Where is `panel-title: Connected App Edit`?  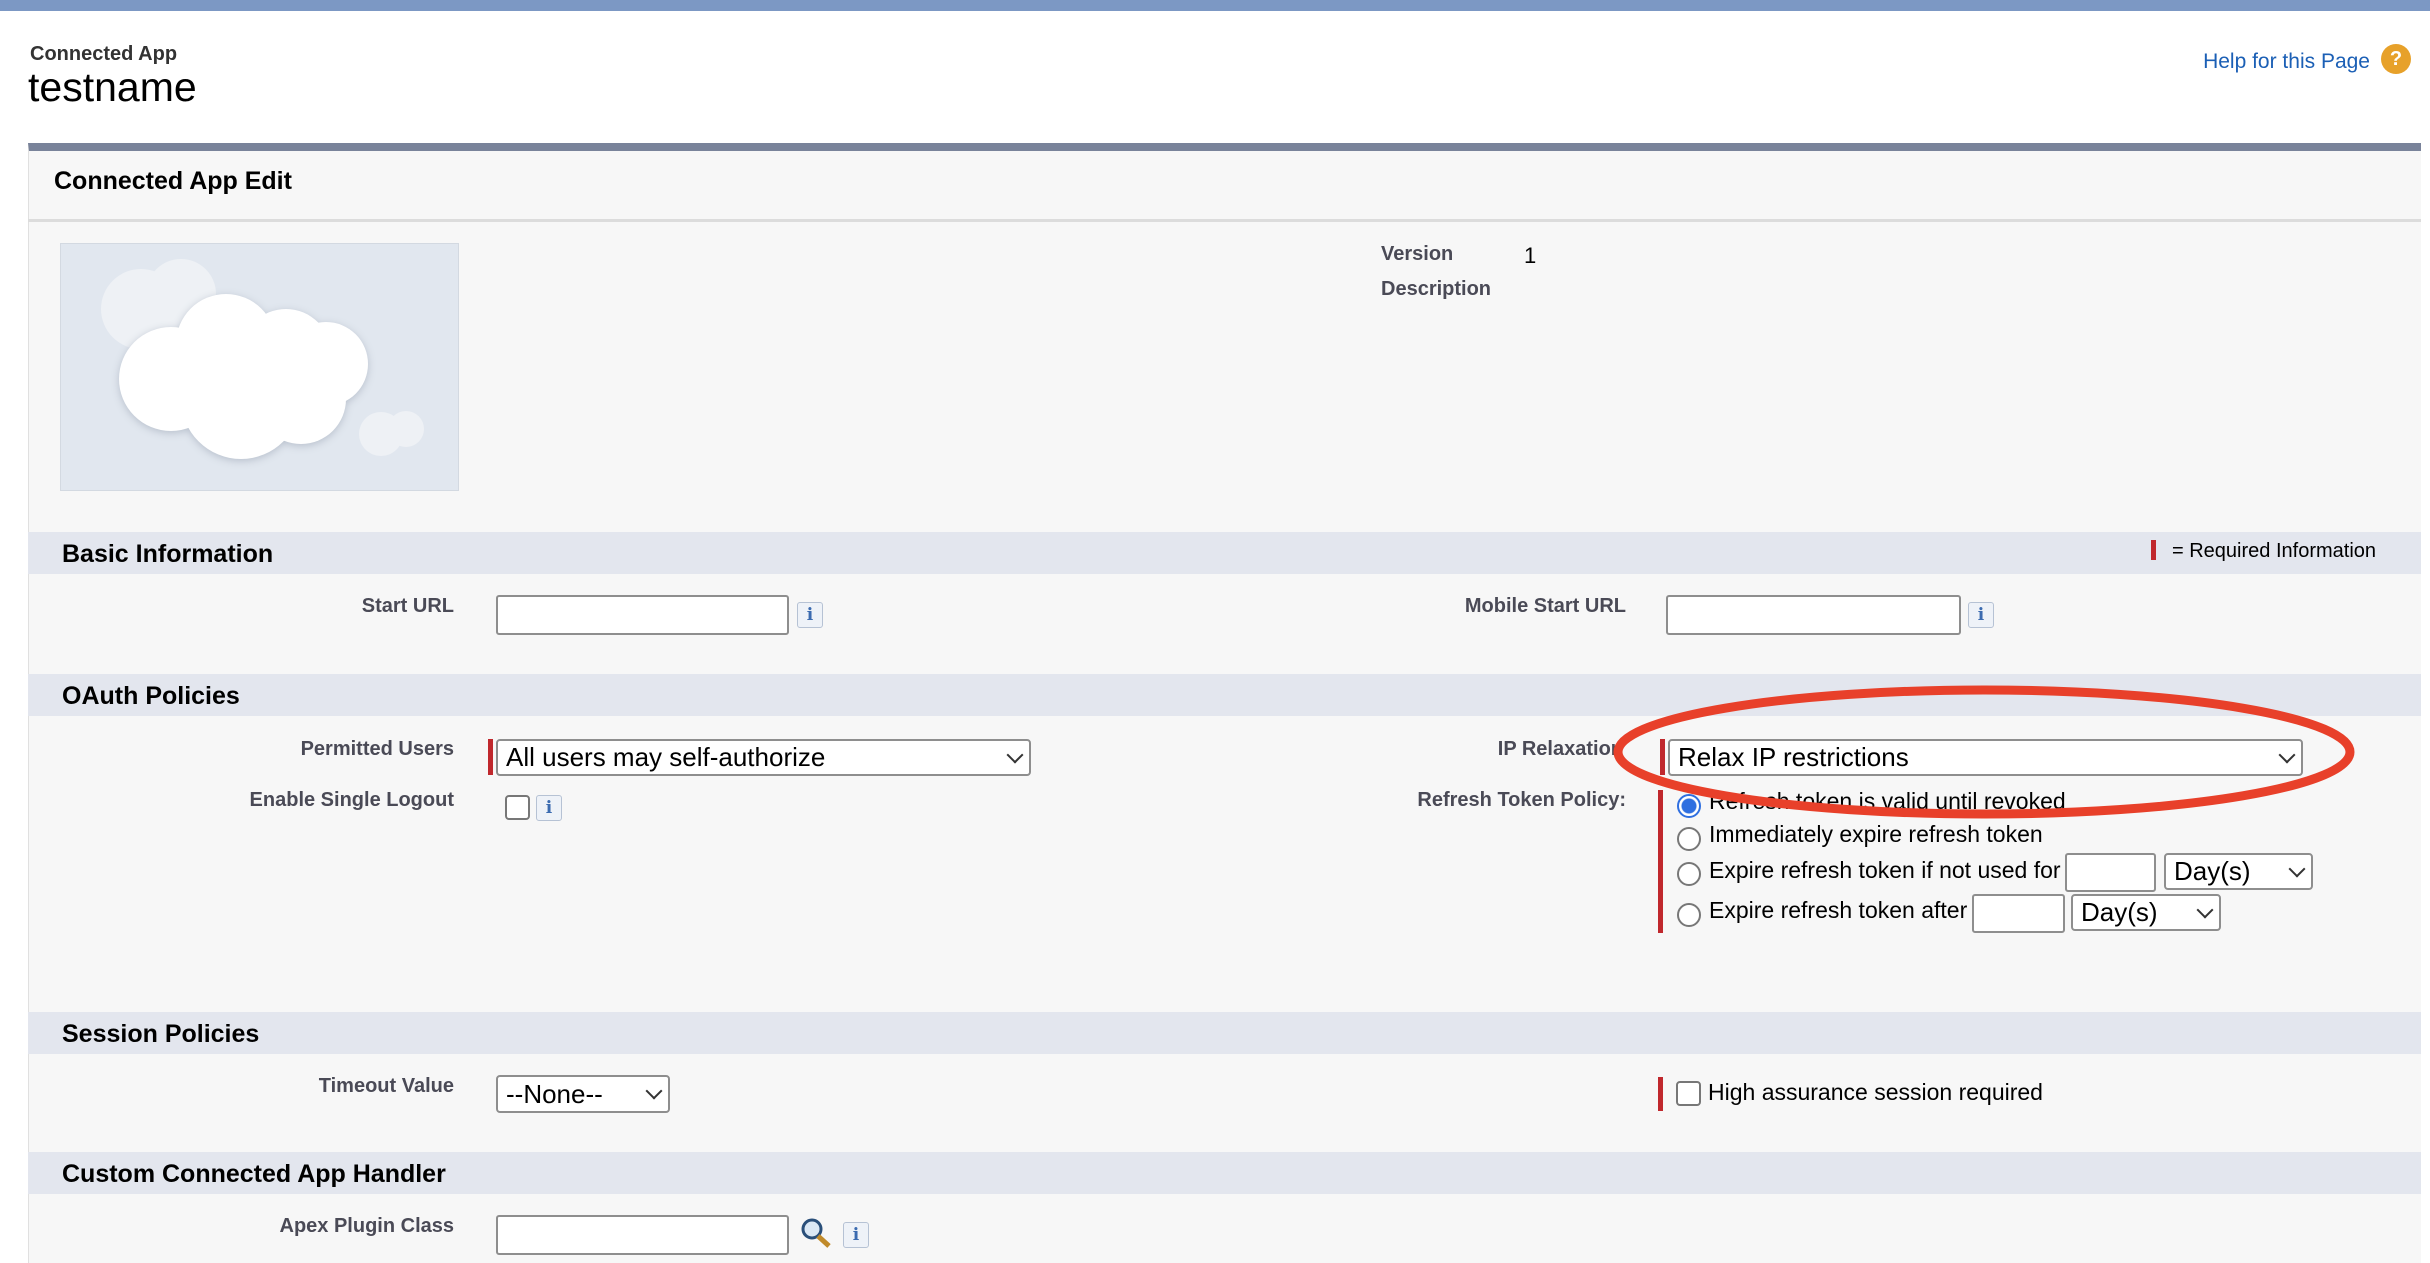
panel-title: Connected App Edit is located at coordinates (173, 181).